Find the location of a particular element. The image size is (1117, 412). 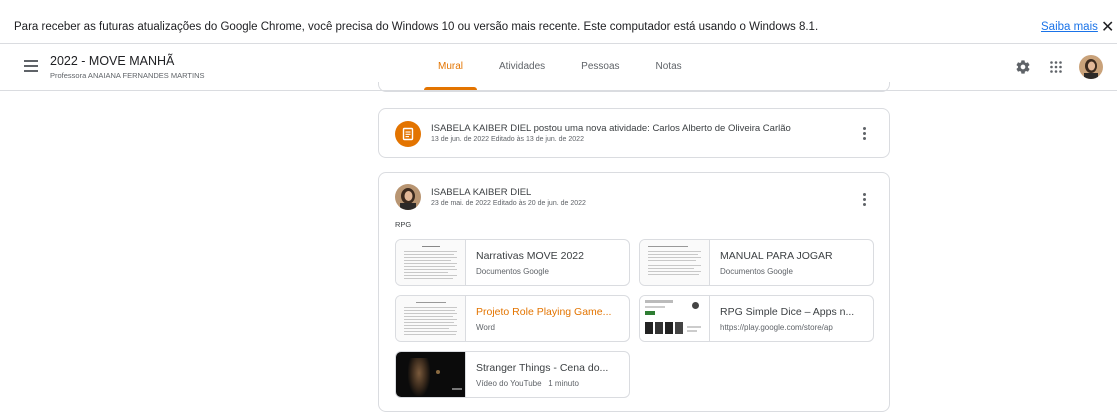

attachment-title: Narrativas MOVE 2022 is located at coordinates (551, 256).